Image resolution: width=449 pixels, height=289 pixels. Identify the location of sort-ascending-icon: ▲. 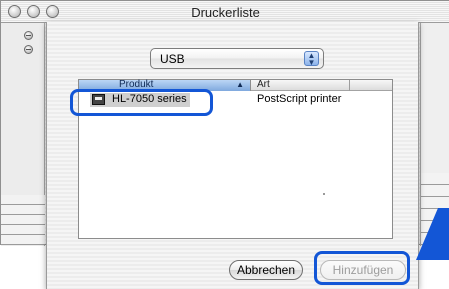
(240, 84).